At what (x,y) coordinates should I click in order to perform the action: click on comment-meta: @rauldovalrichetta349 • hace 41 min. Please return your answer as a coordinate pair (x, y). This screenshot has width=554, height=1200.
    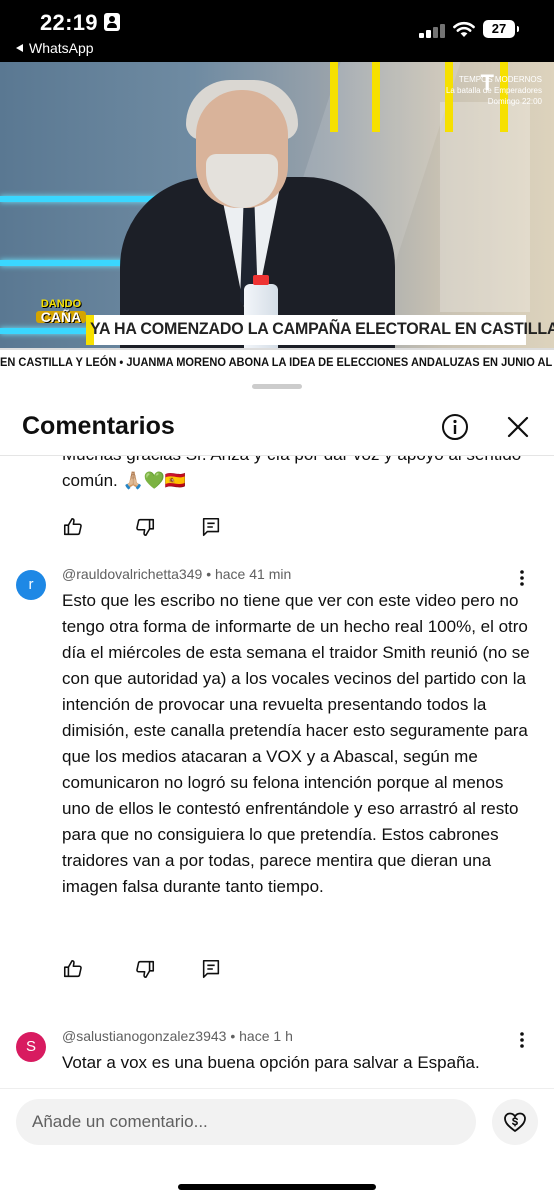
    Looking at the image, I should click on (177, 574).